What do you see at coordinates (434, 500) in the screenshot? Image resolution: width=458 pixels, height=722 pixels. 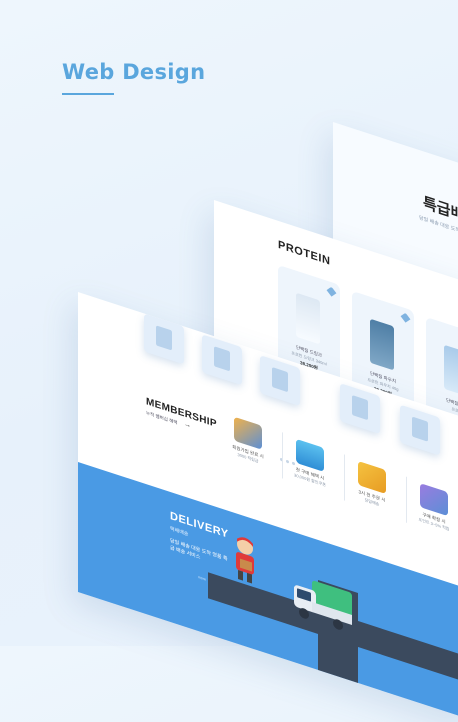 I see `wallet-icon` at bounding box center [434, 500].